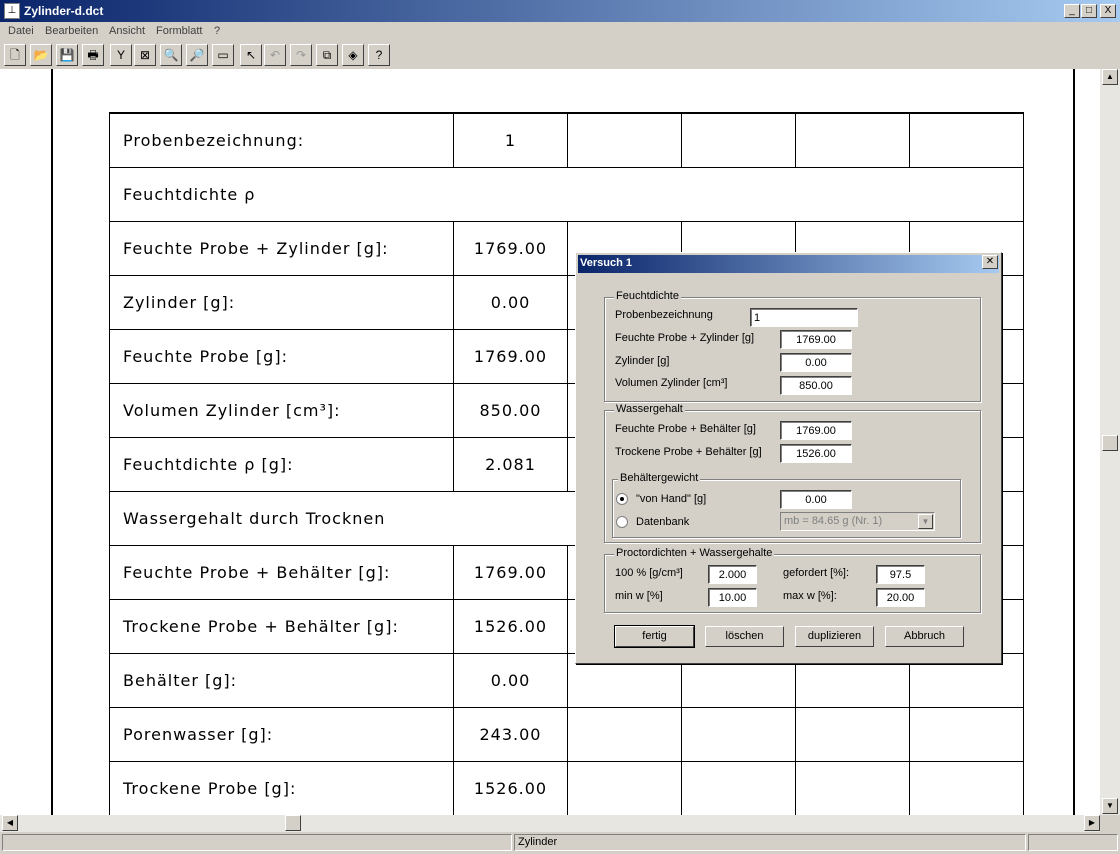  What do you see at coordinates (647, 296) in the screenshot?
I see `group-feuchtdichte-label: Feuchtdichte` at bounding box center [647, 296].